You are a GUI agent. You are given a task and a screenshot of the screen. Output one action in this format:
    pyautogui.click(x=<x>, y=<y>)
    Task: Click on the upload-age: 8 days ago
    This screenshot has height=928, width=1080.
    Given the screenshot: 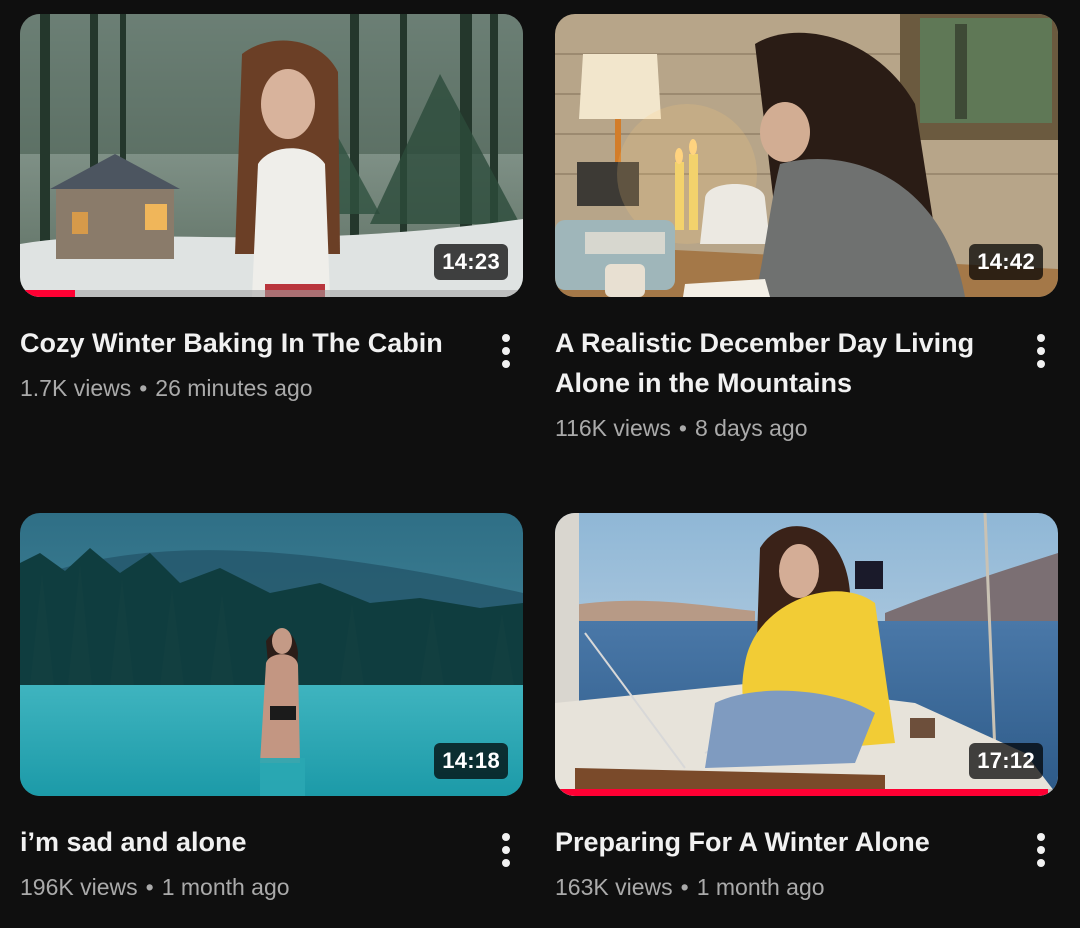 What is the action you would take?
    pyautogui.click(x=751, y=428)
    